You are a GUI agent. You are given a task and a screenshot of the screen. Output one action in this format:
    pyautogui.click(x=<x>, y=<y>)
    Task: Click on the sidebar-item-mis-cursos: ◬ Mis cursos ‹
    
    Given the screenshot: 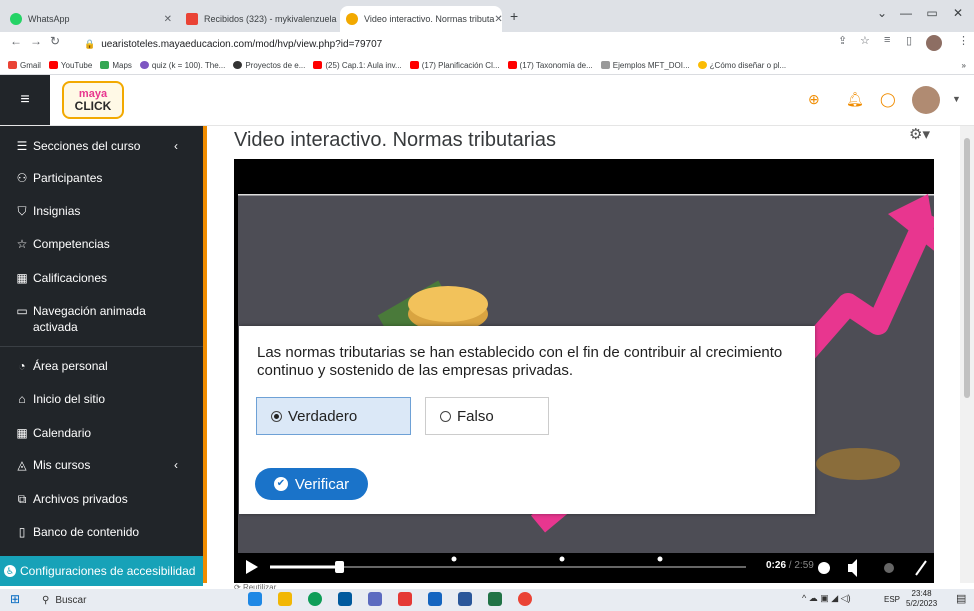 What is the action you would take?
    pyautogui.click(x=96, y=465)
    